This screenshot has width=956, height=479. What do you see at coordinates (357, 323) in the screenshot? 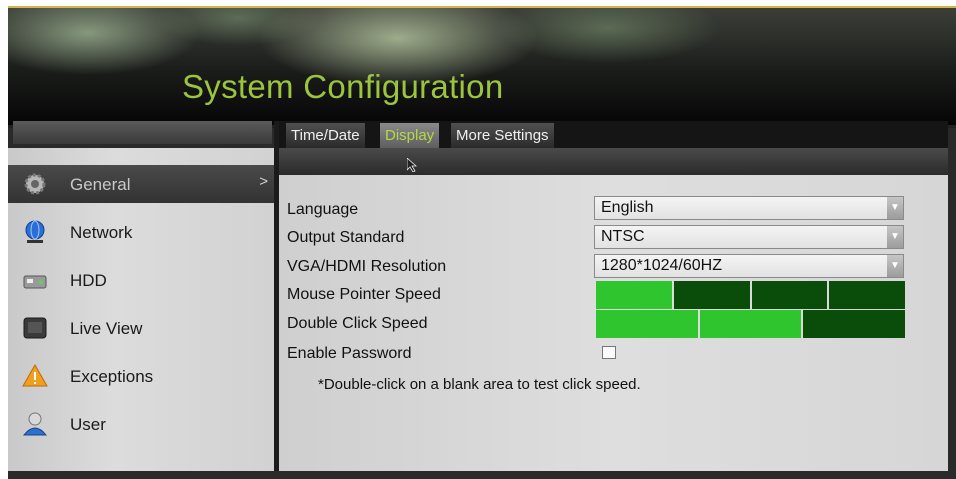
I see `double-click-label: Double Click Speed` at bounding box center [357, 323].